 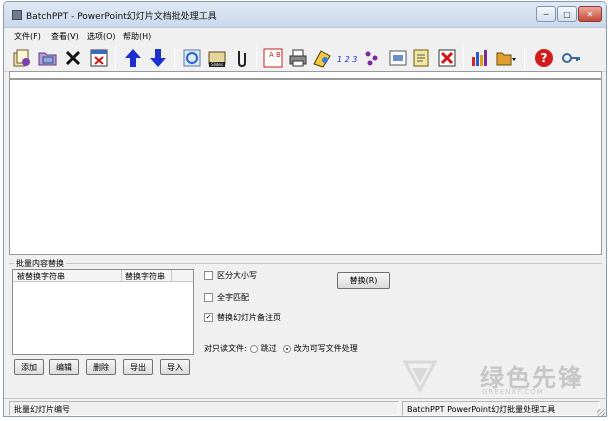 I want to click on make-writable-label: 改为可写文件处理, so click(x=325, y=348).